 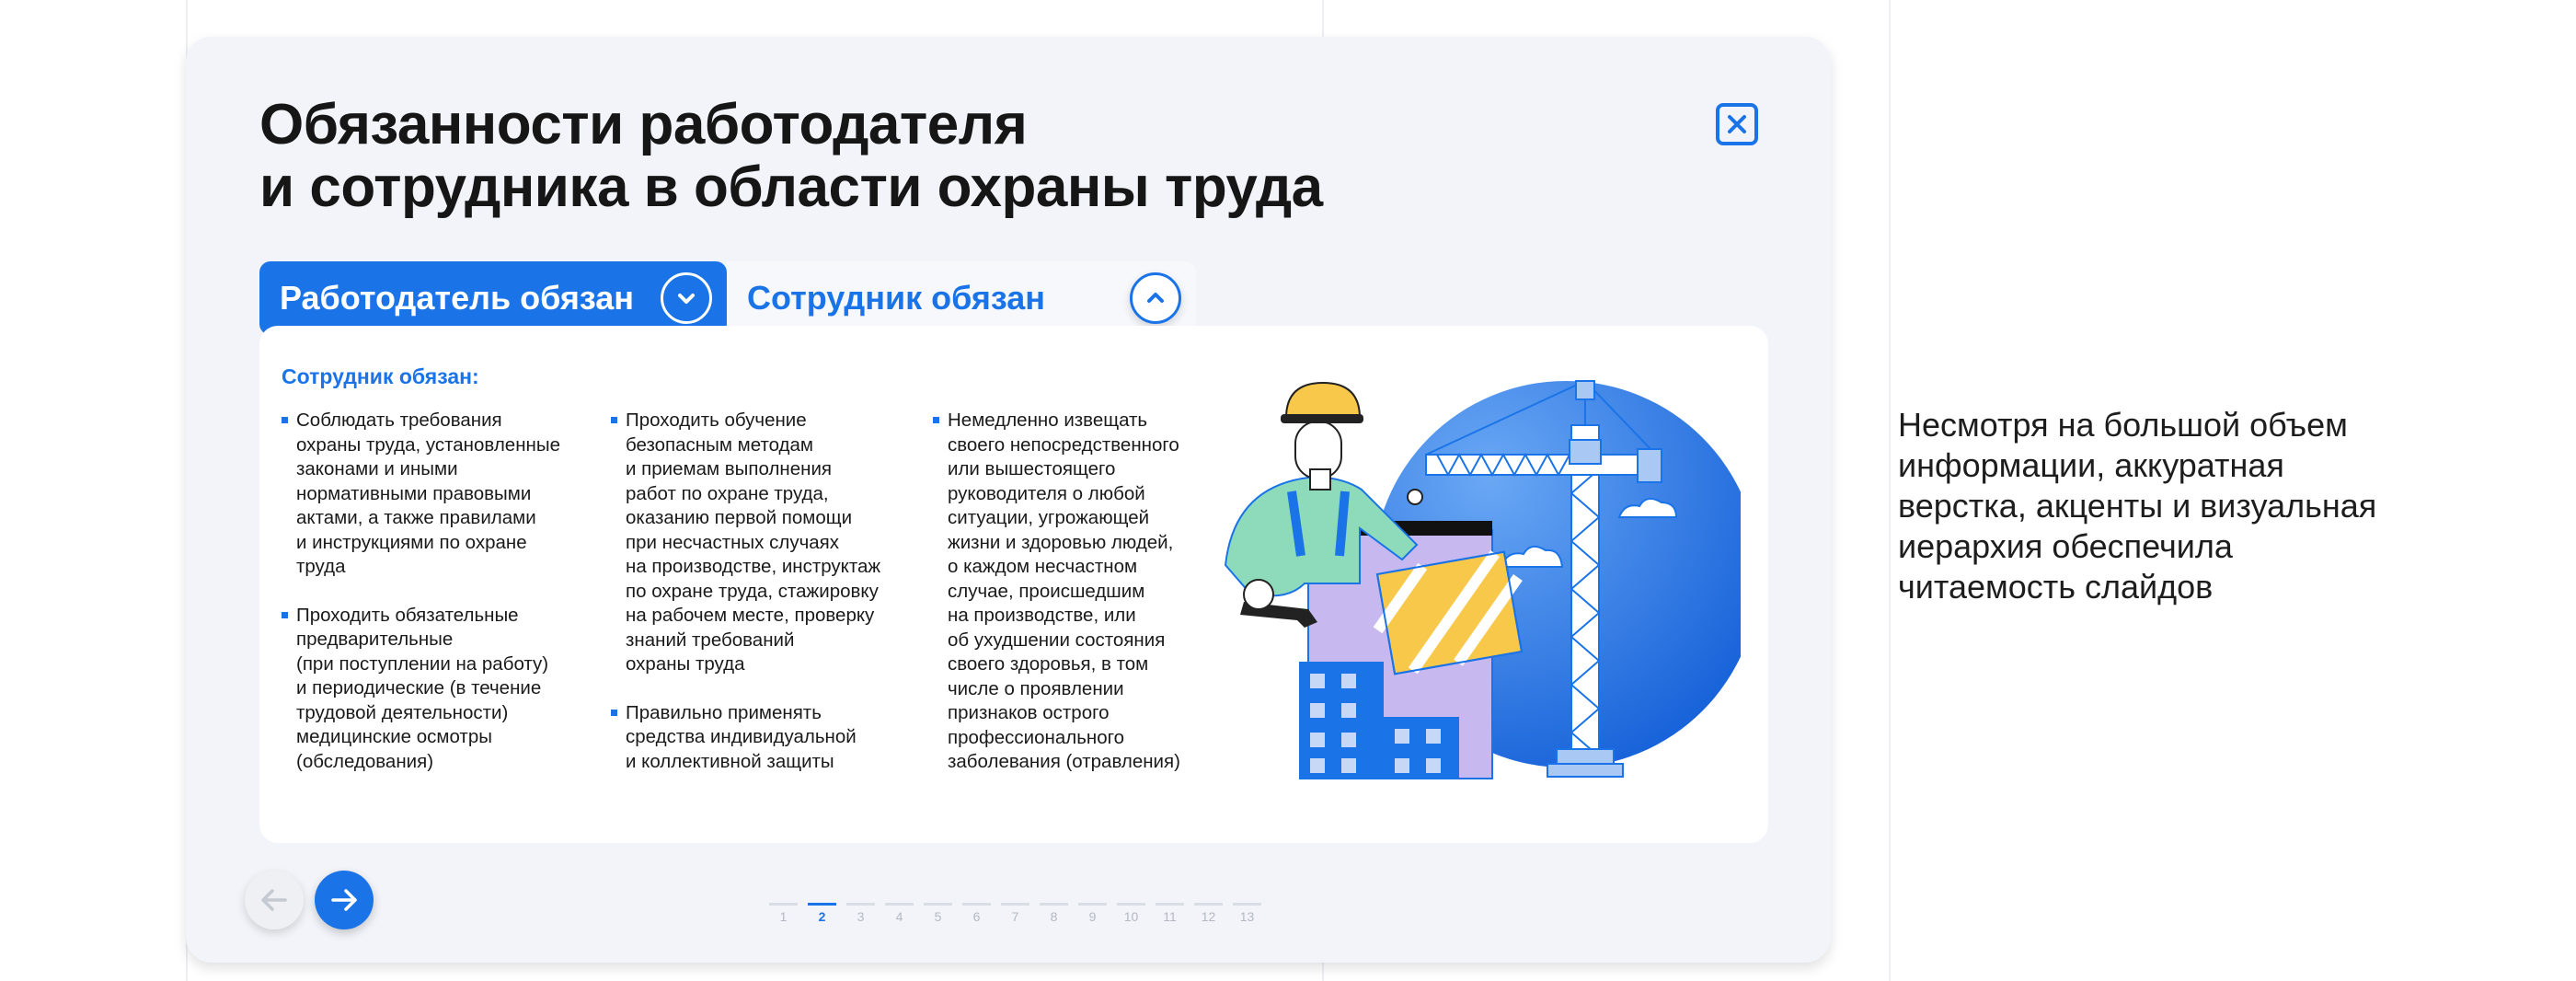 I want to click on prev-slide-button, so click(x=274, y=900).